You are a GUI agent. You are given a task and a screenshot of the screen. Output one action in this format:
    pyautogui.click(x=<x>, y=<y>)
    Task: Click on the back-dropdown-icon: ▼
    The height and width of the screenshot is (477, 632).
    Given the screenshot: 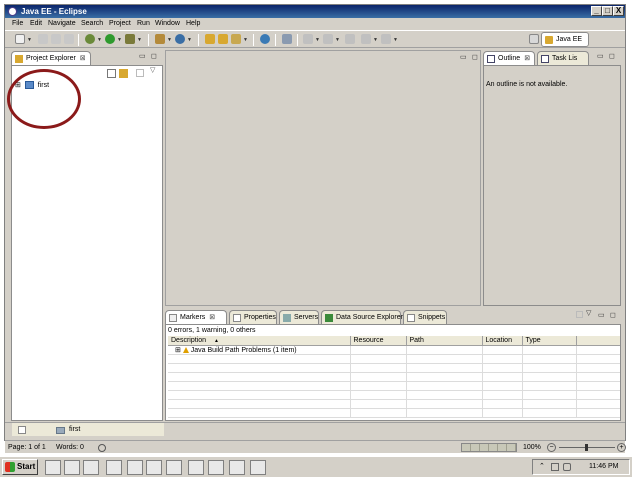 What is the action you would take?
    pyautogui.click(x=375, y=40)
    